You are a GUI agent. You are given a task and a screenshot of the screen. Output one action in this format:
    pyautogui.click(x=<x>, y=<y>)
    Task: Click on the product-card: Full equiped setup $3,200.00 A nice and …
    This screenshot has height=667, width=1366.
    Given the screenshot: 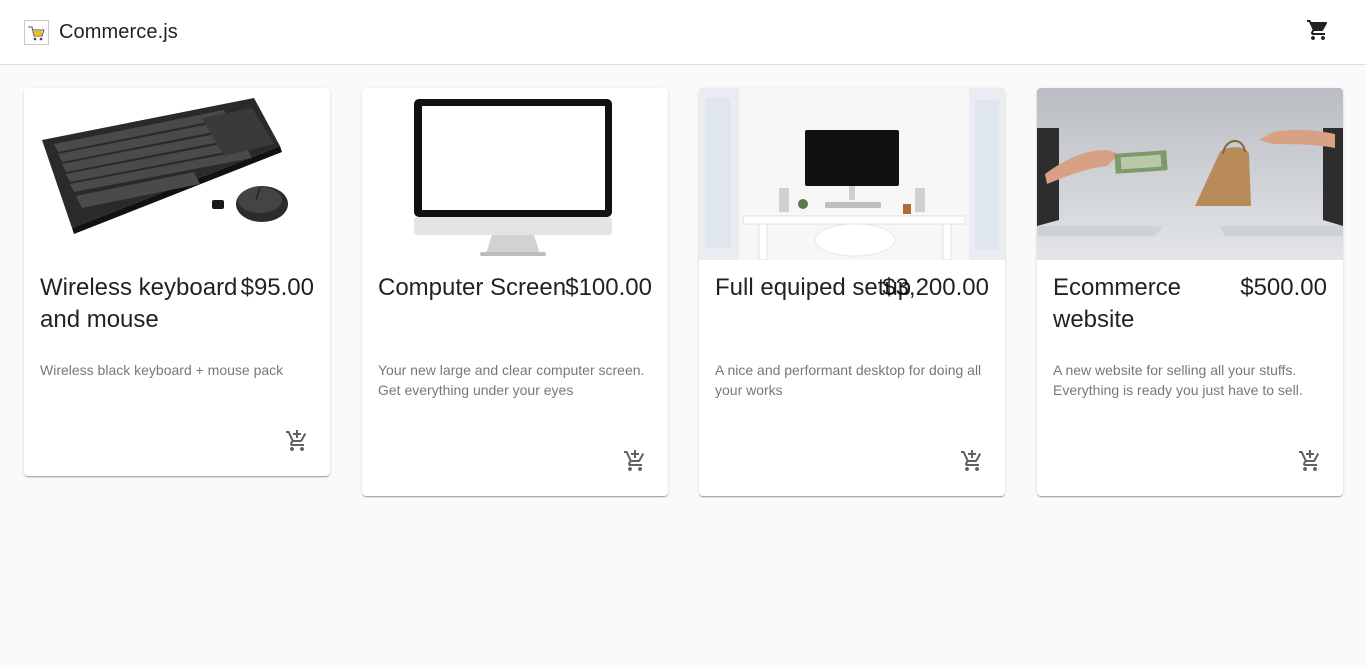 What is the action you would take?
    pyautogui.click(x=852, y=292)
    